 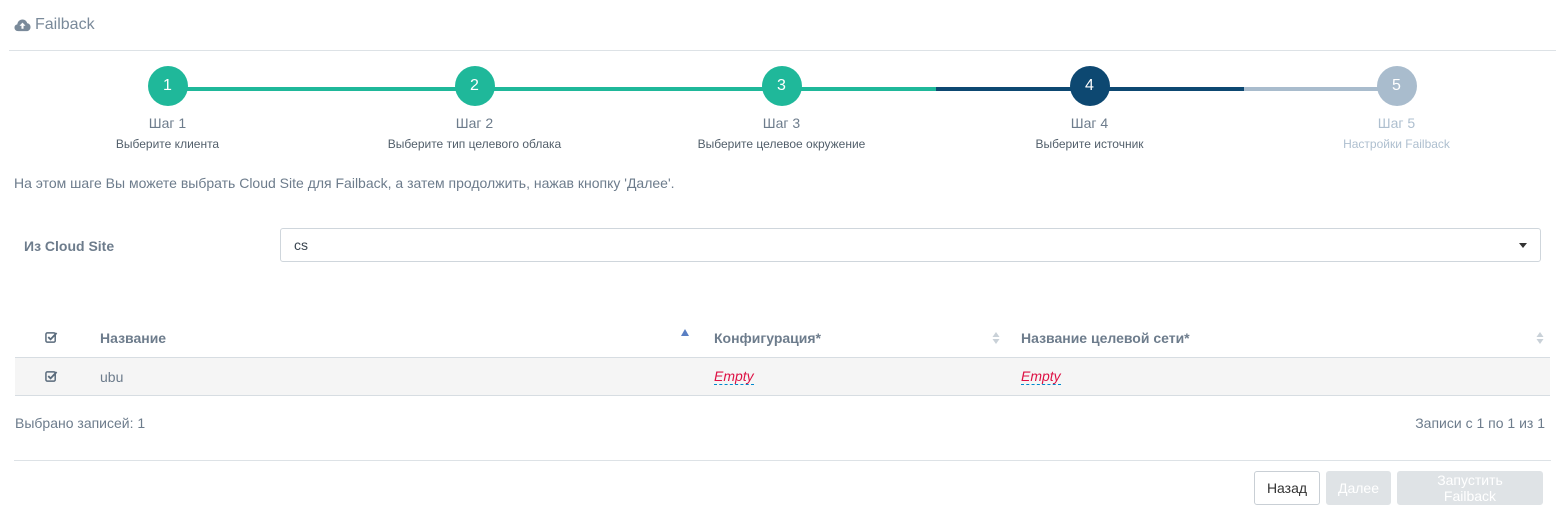 What do you see at coordinates (392, 337) in the screenshot?
I see `column-header-name: Название` at bounding box center [392, 337].